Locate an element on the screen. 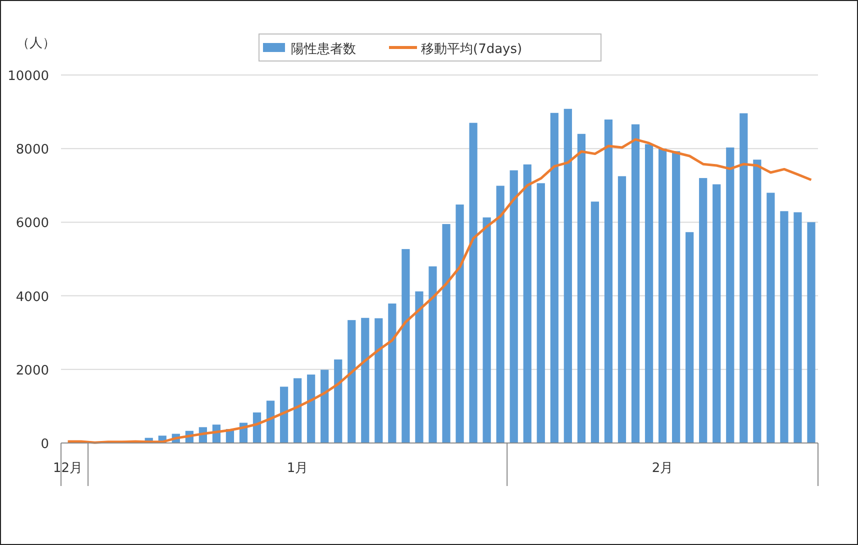 The width and height of the screenshot is (858, 545). legend-line-swatch is located at coordinates (403, 47).